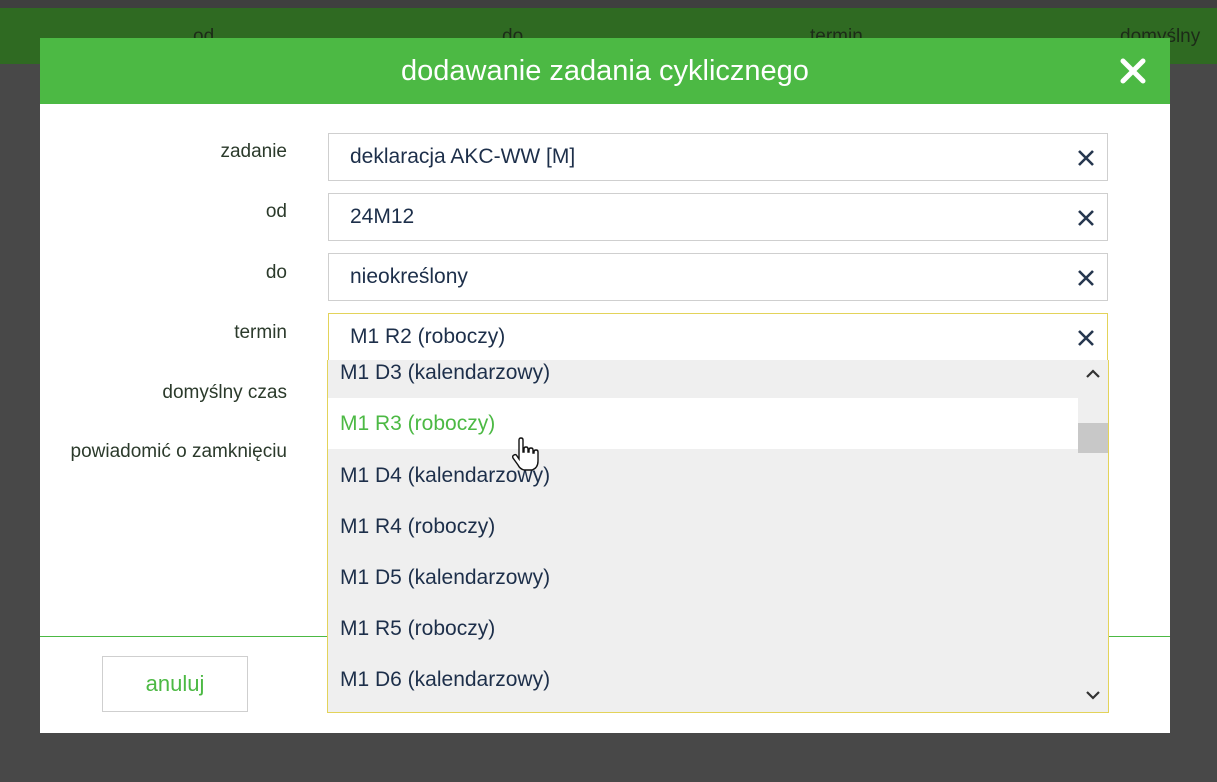  I want to click on dialog-header: dodawanie zadania cyklicznego, so click(605, 71).